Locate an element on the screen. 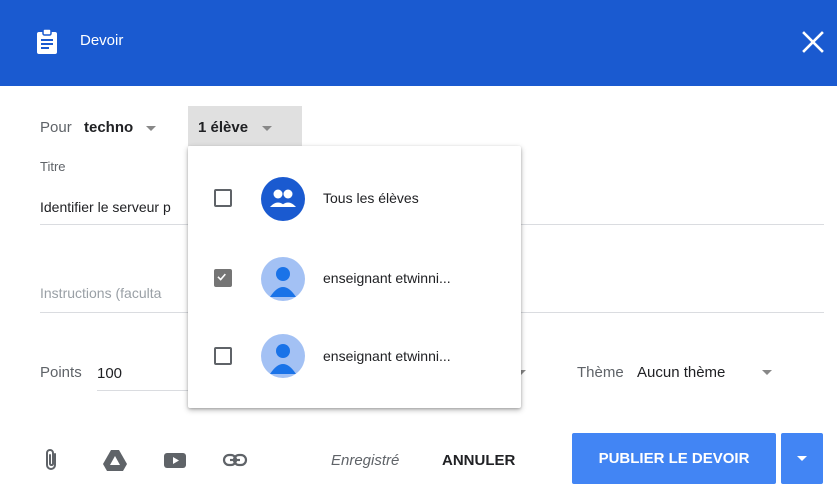 This screenshot has height=500, width=837. theme-select: Aucun thème is located at coordinates (681, 372).